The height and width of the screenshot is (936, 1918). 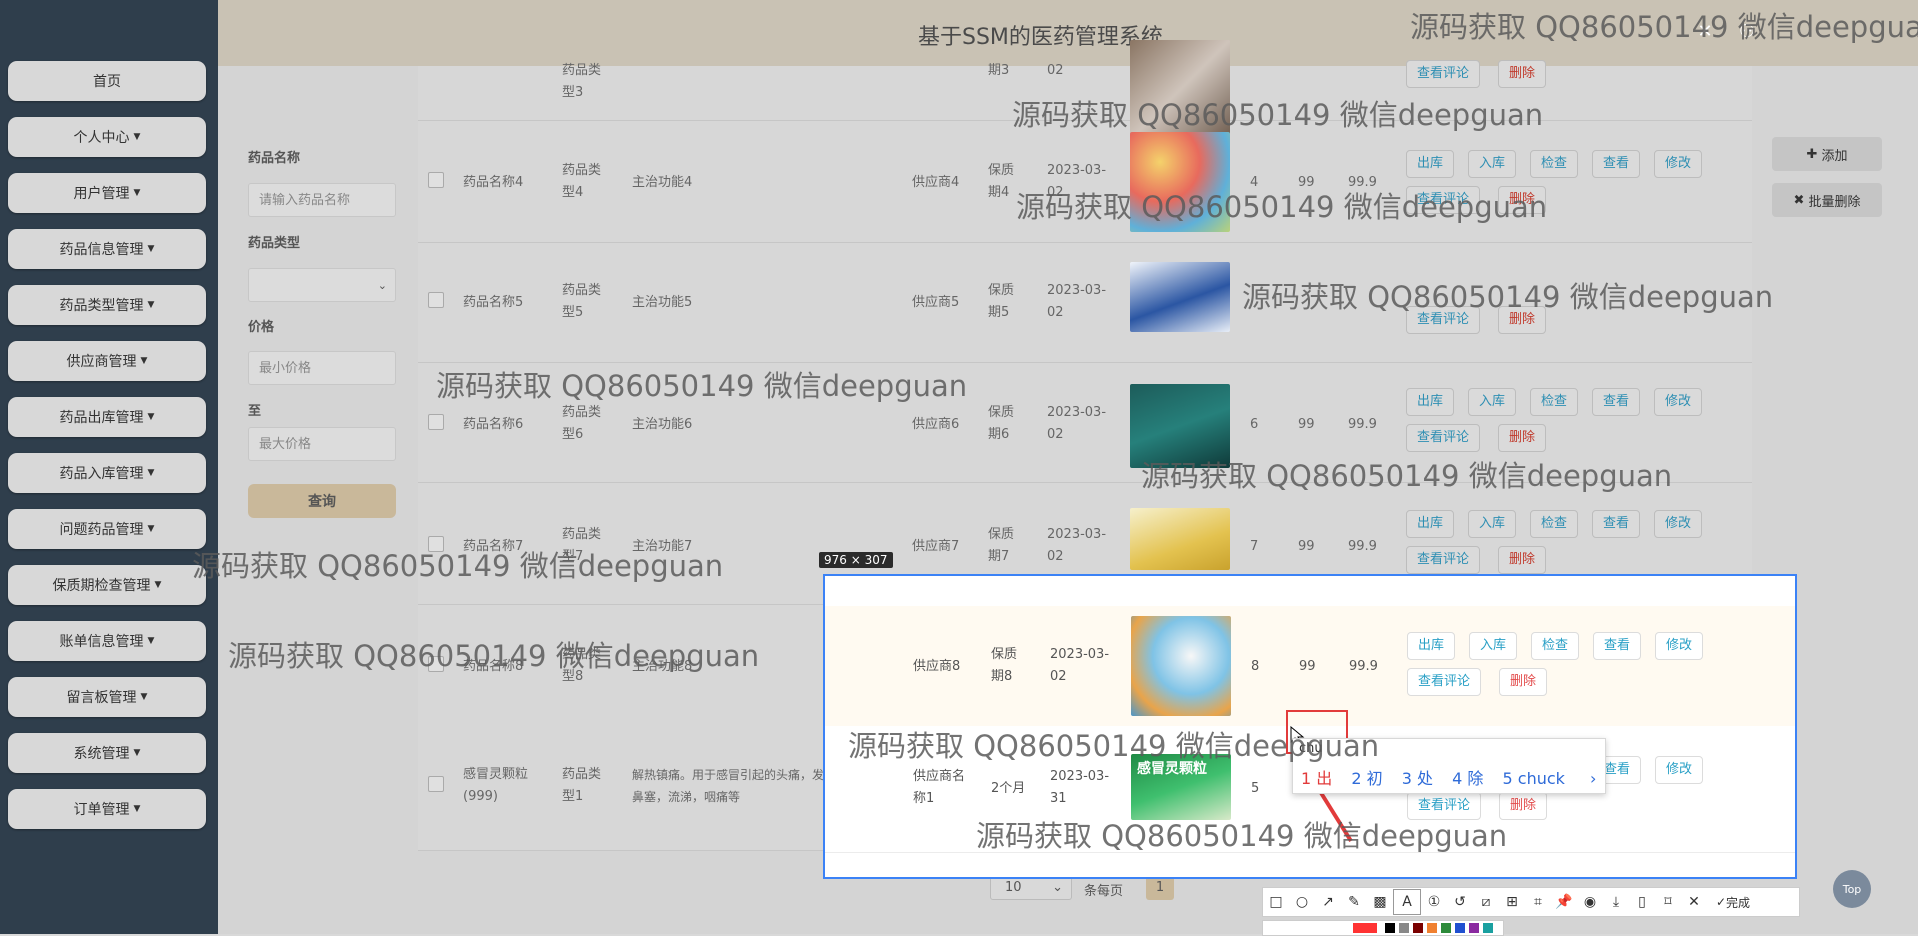 What do you see at coordinates (107, 585) in the screenshot?
I see `sidebar-item-expiry-check: 保质期检查管理 ▼` at bounding box center [107, 585].